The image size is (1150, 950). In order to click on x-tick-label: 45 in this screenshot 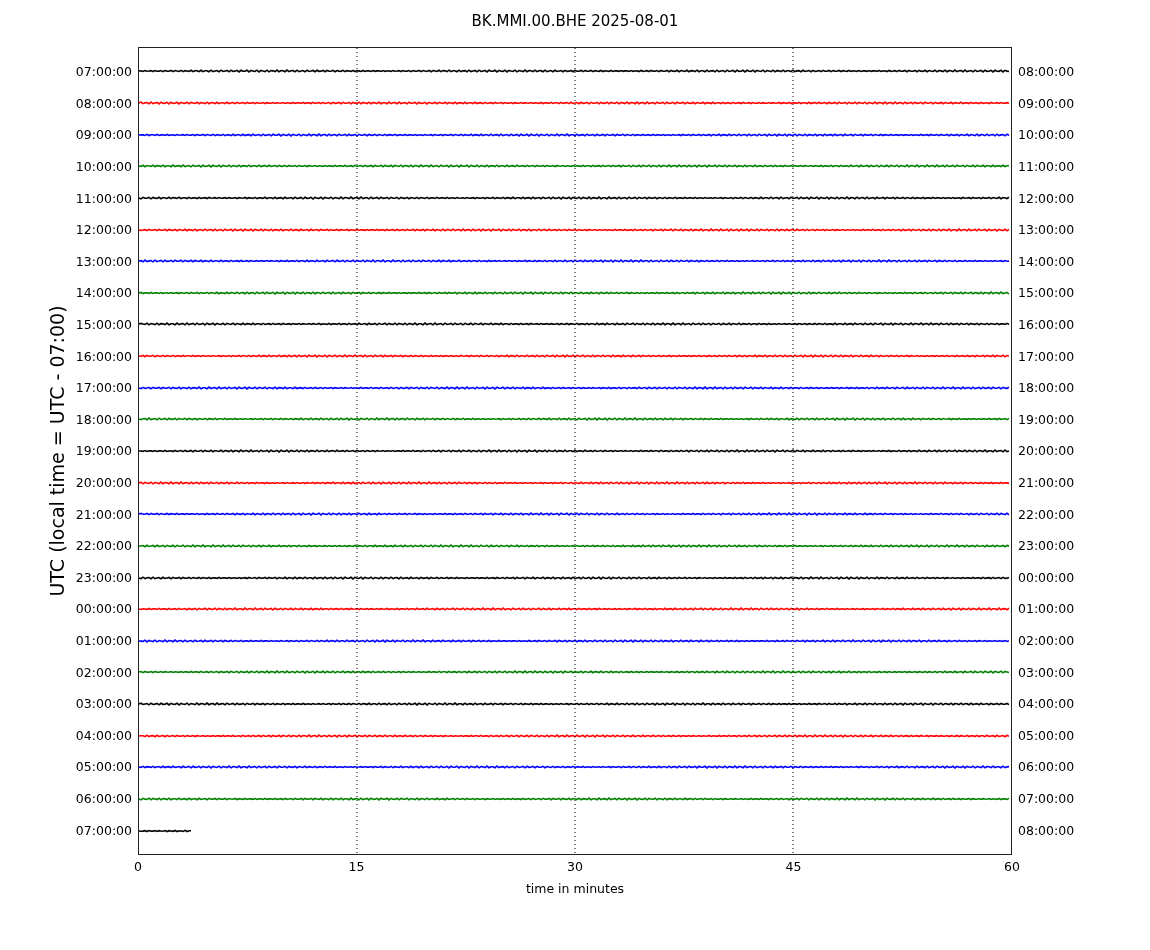, I will do `click(793, 866)`.